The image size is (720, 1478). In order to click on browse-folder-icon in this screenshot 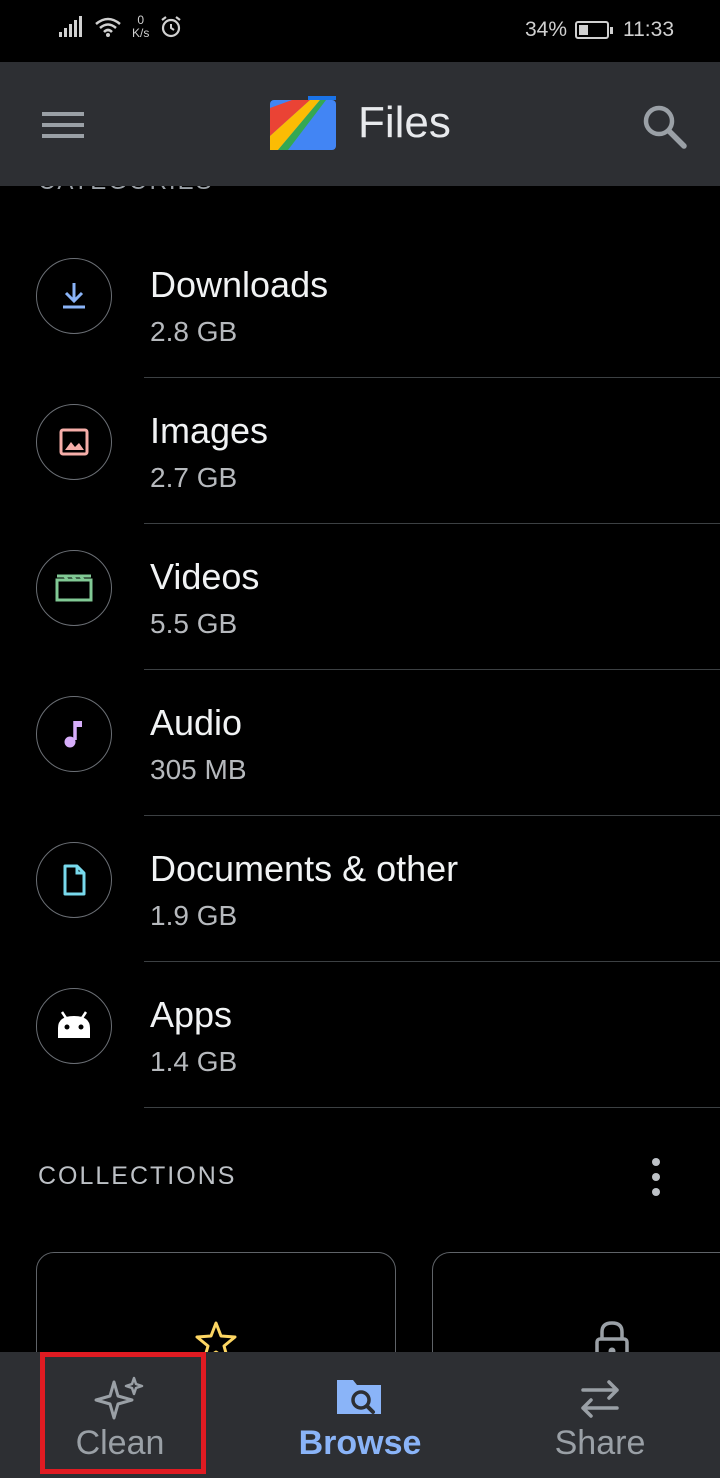, I will do `click(359, 1397)`.